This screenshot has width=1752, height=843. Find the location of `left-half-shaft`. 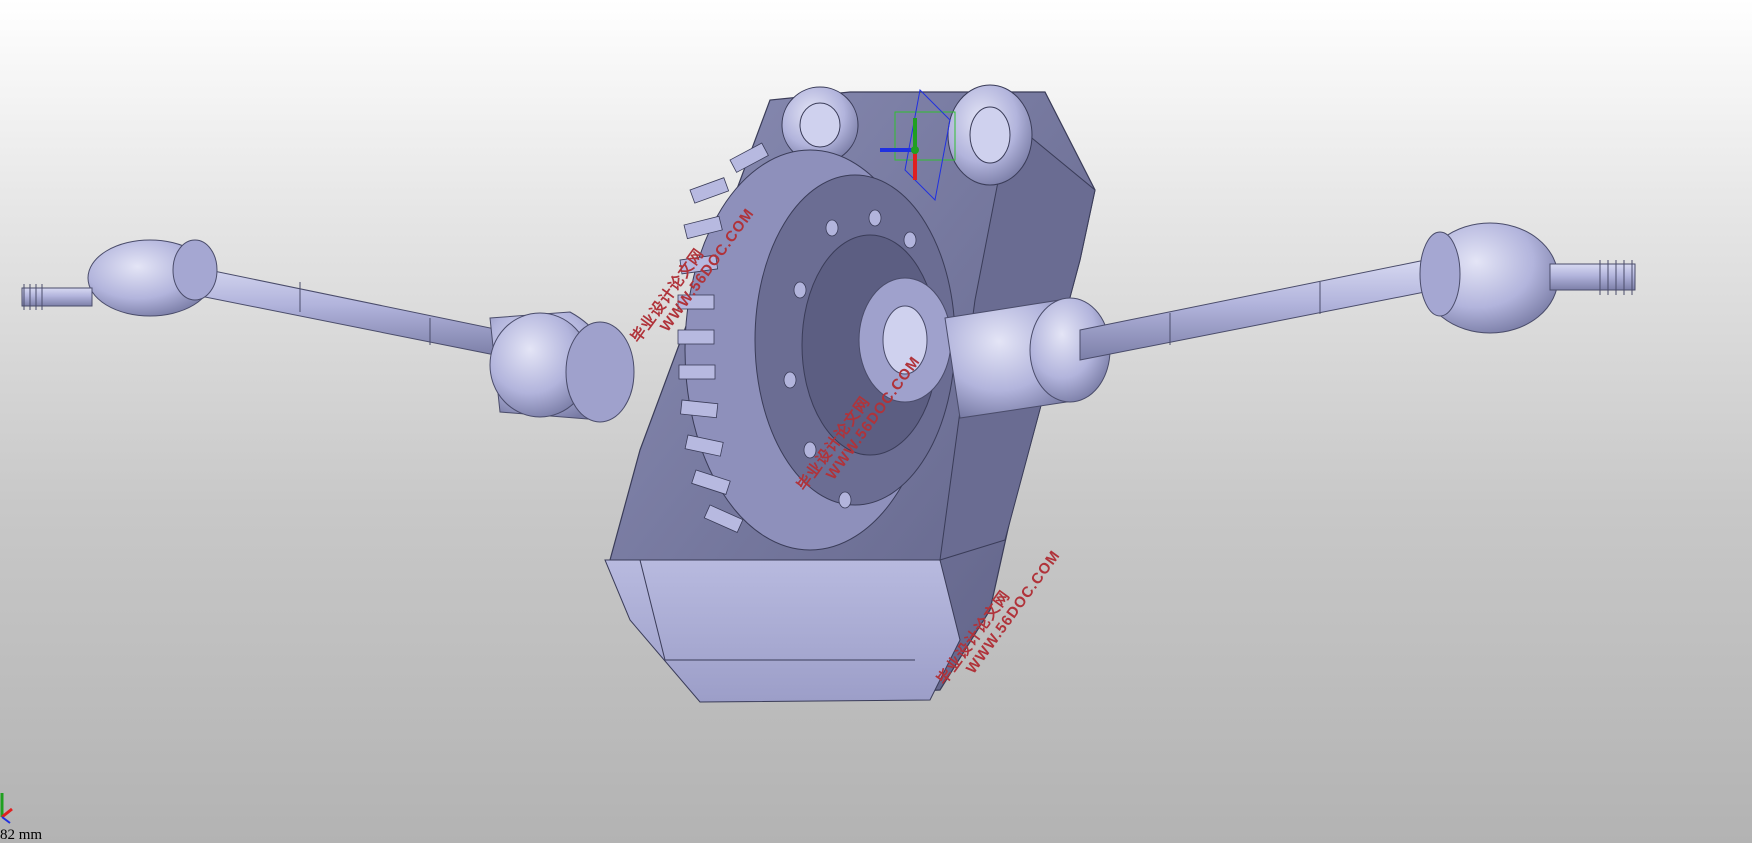

left-half-shaft is located at coordinates (328, 331).